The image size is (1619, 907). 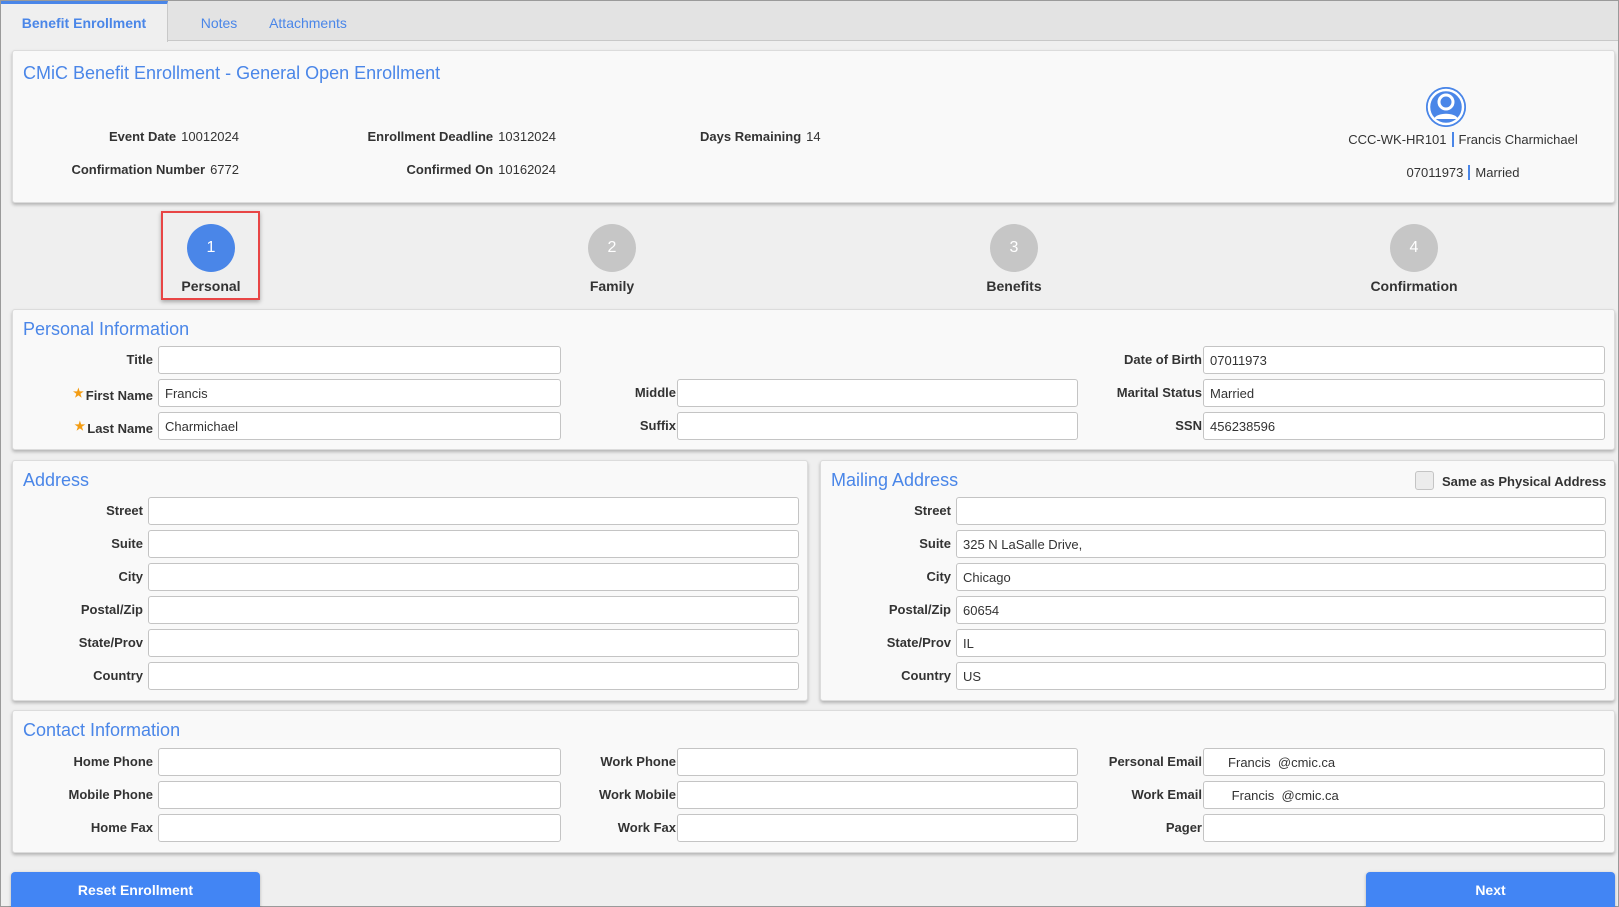 I want to click on mailing-suite-label: Suite, so click(x=935, y=543).